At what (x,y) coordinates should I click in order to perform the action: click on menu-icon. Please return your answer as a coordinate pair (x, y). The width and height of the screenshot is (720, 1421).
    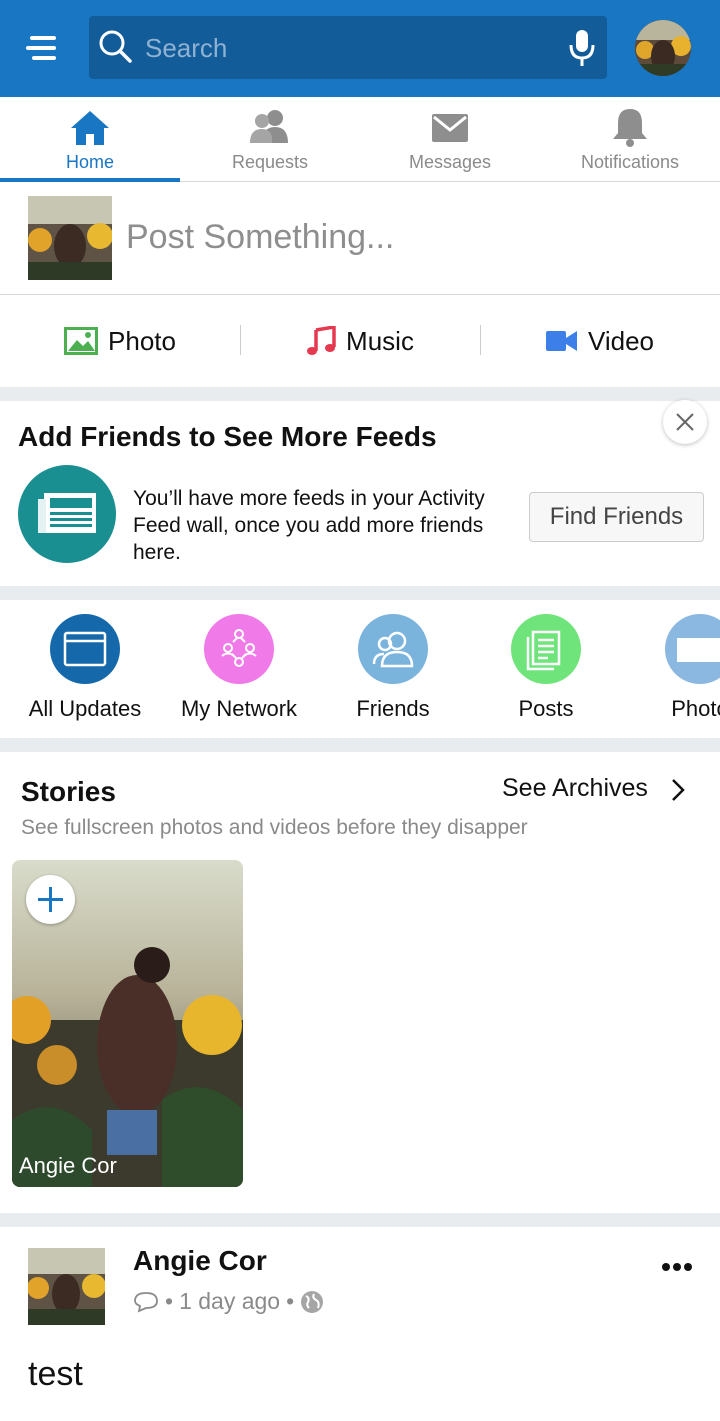
    Looking at the image, I should click on (43, 48).